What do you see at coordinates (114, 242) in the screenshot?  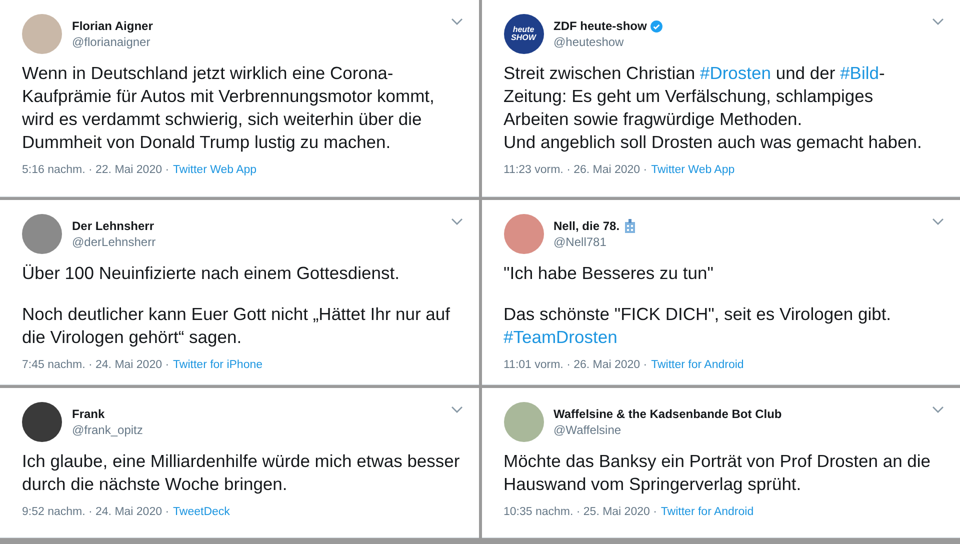 I see `user-handle: @derLehnsherr` at bounding box center [114, 242].